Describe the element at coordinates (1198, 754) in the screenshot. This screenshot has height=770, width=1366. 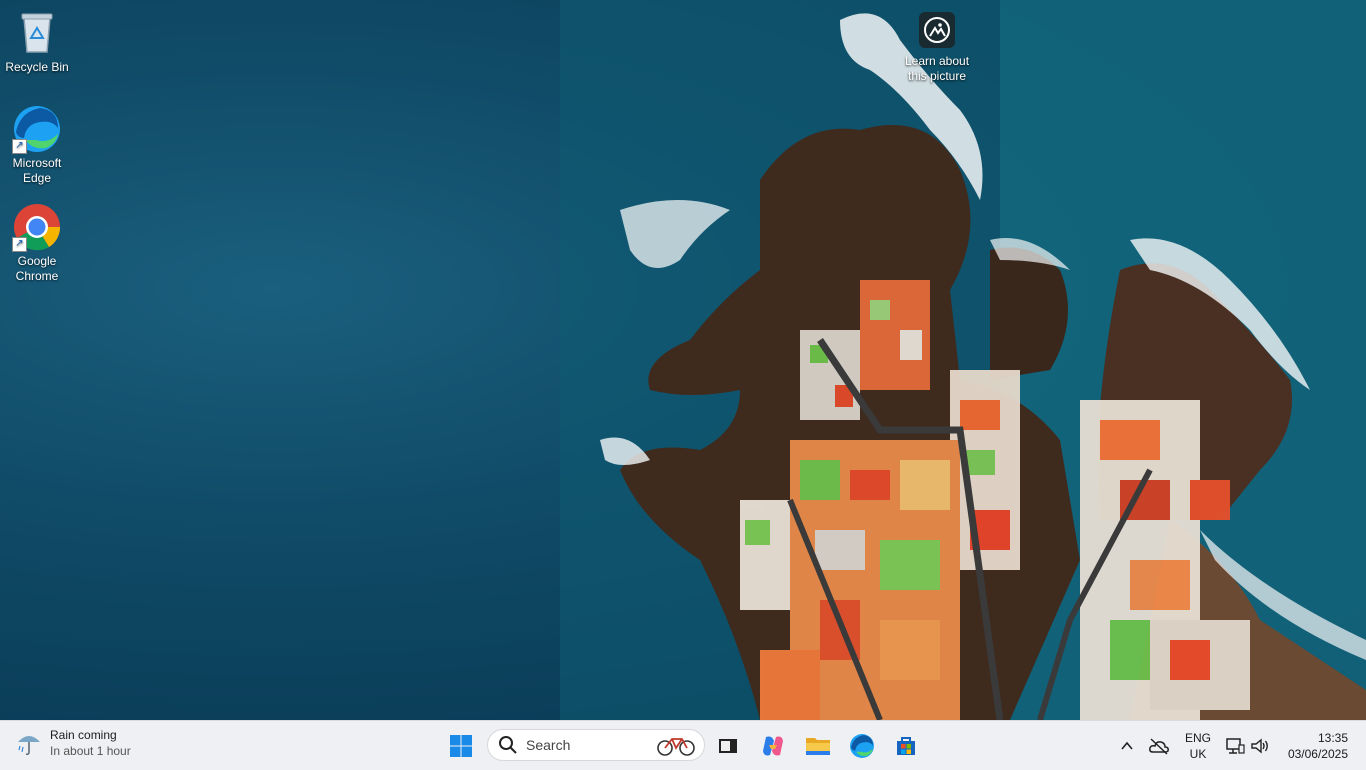
I see `keyboard-layout: UK` at that location.